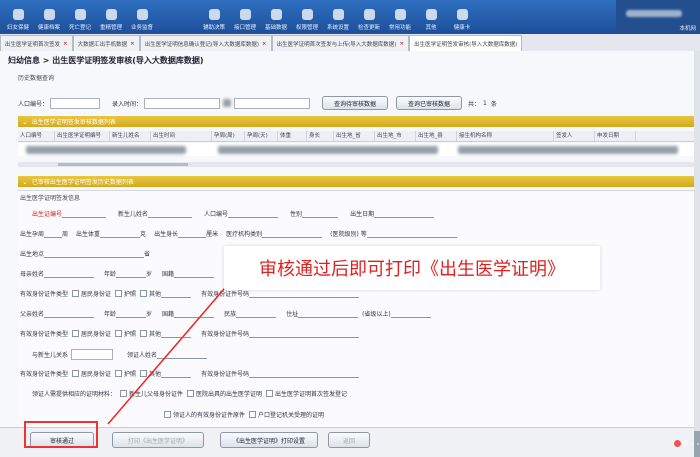  Describe the element at coordinates (412, 268) in the screenshot. I see `annotation-callout: 审核通过后即可打印《出生医学证明》` at that location.